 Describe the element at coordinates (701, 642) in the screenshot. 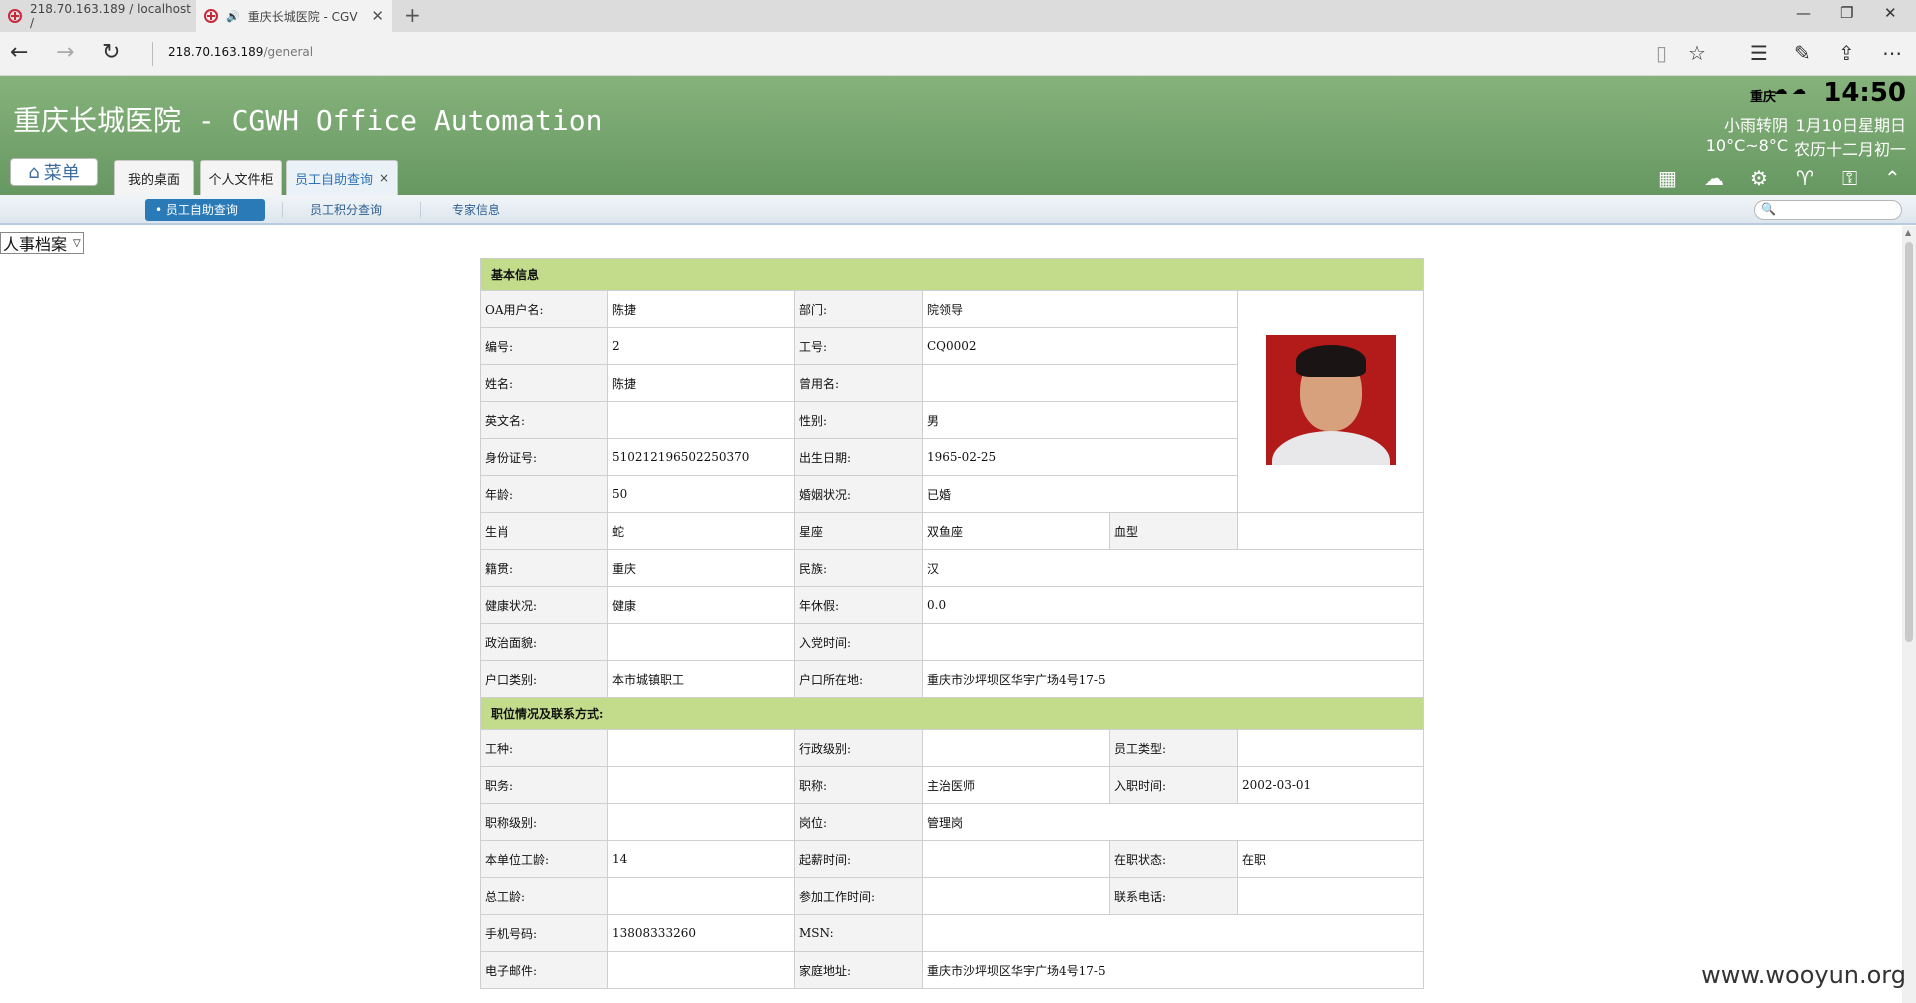

I see `field-value-political` at that location.